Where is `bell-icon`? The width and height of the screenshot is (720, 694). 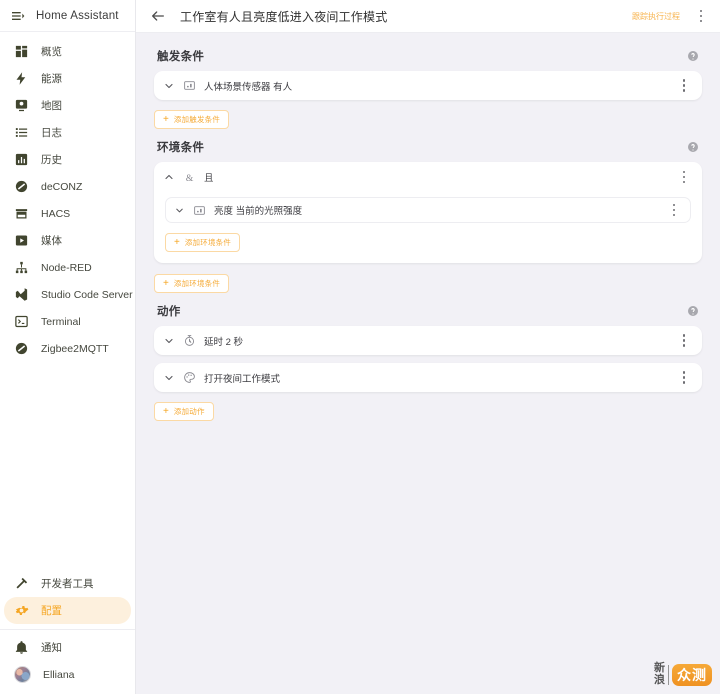 bell-icon is located at coordinates (21, 647).